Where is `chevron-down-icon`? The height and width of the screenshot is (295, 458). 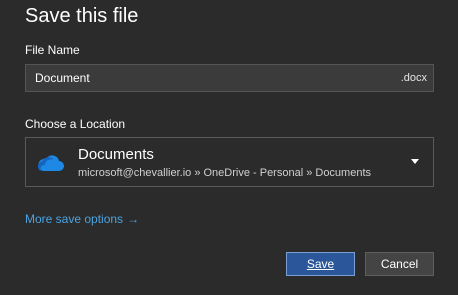
chevron-down-icon is located at coordinates (415, 161).